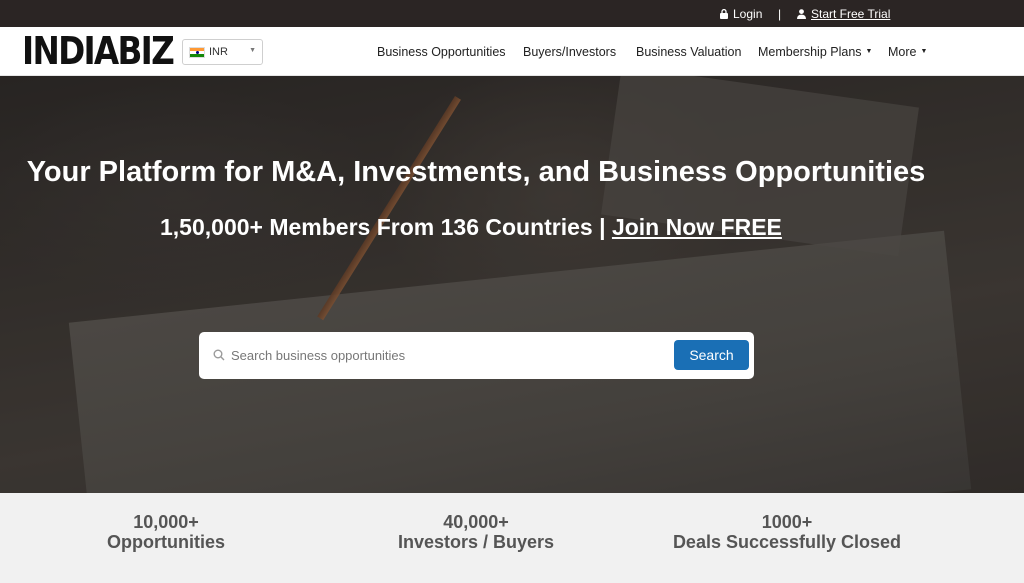 The height and width of the screenshot is (583, 1024). I want to click on nav-business-opportunities: Business Opportunities, so click(441, 51).